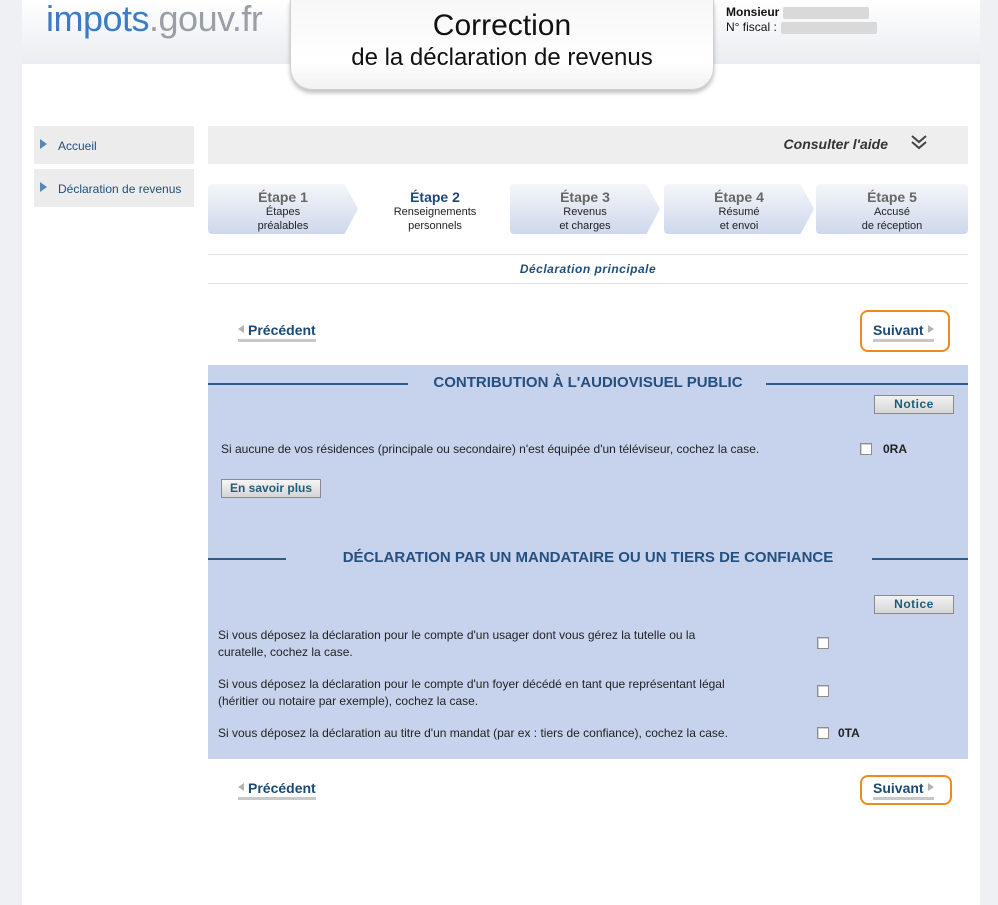 Image resolution: width=998 pixels, height=905 pixels. I want to click on step-line1: Accusé, so click(892, 212).